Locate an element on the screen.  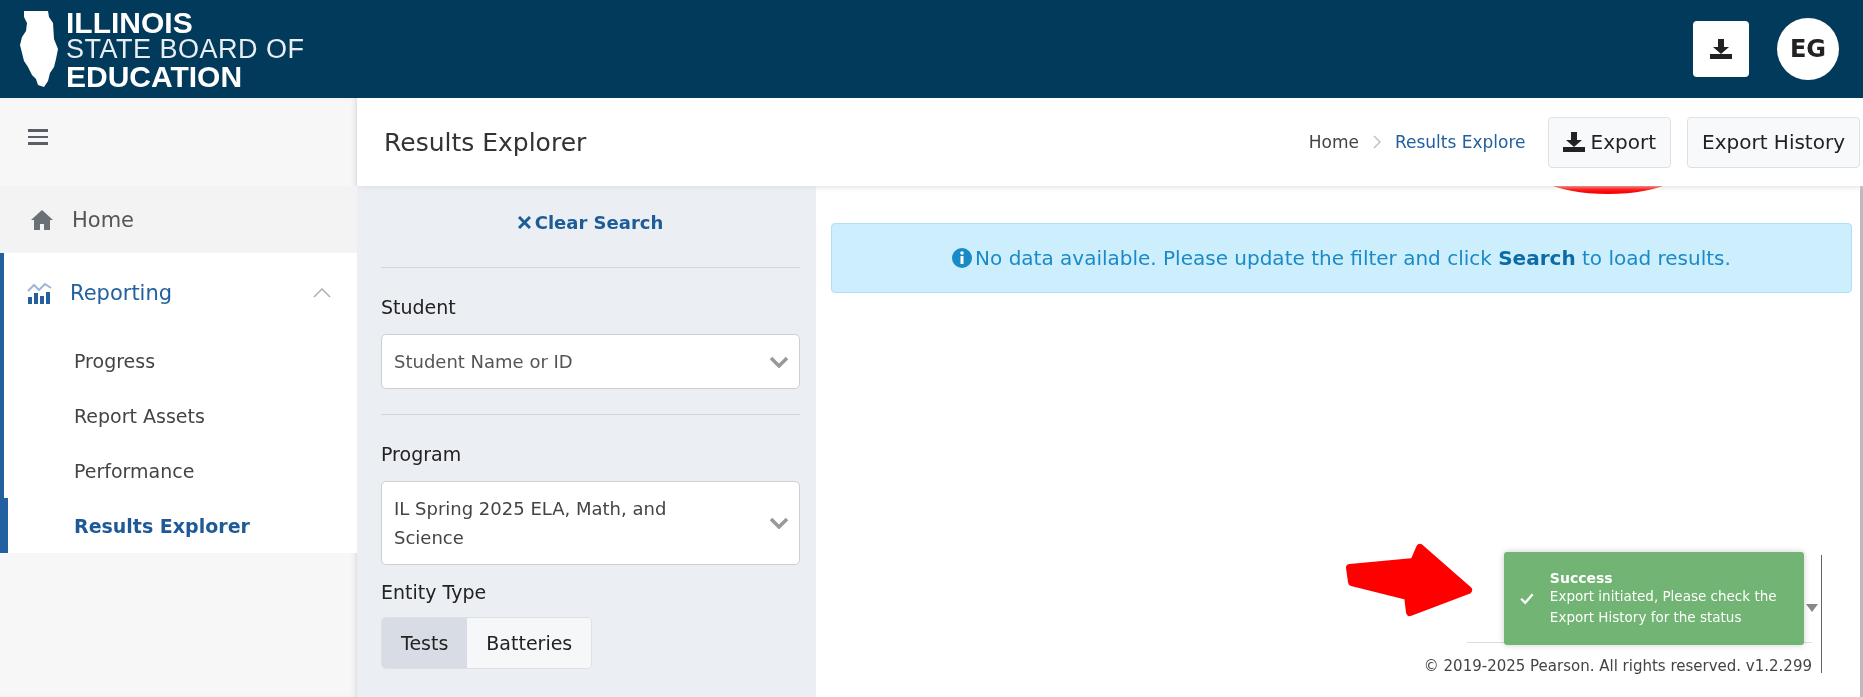
page-title: Results Explorer is located at coordinates (486, 142).